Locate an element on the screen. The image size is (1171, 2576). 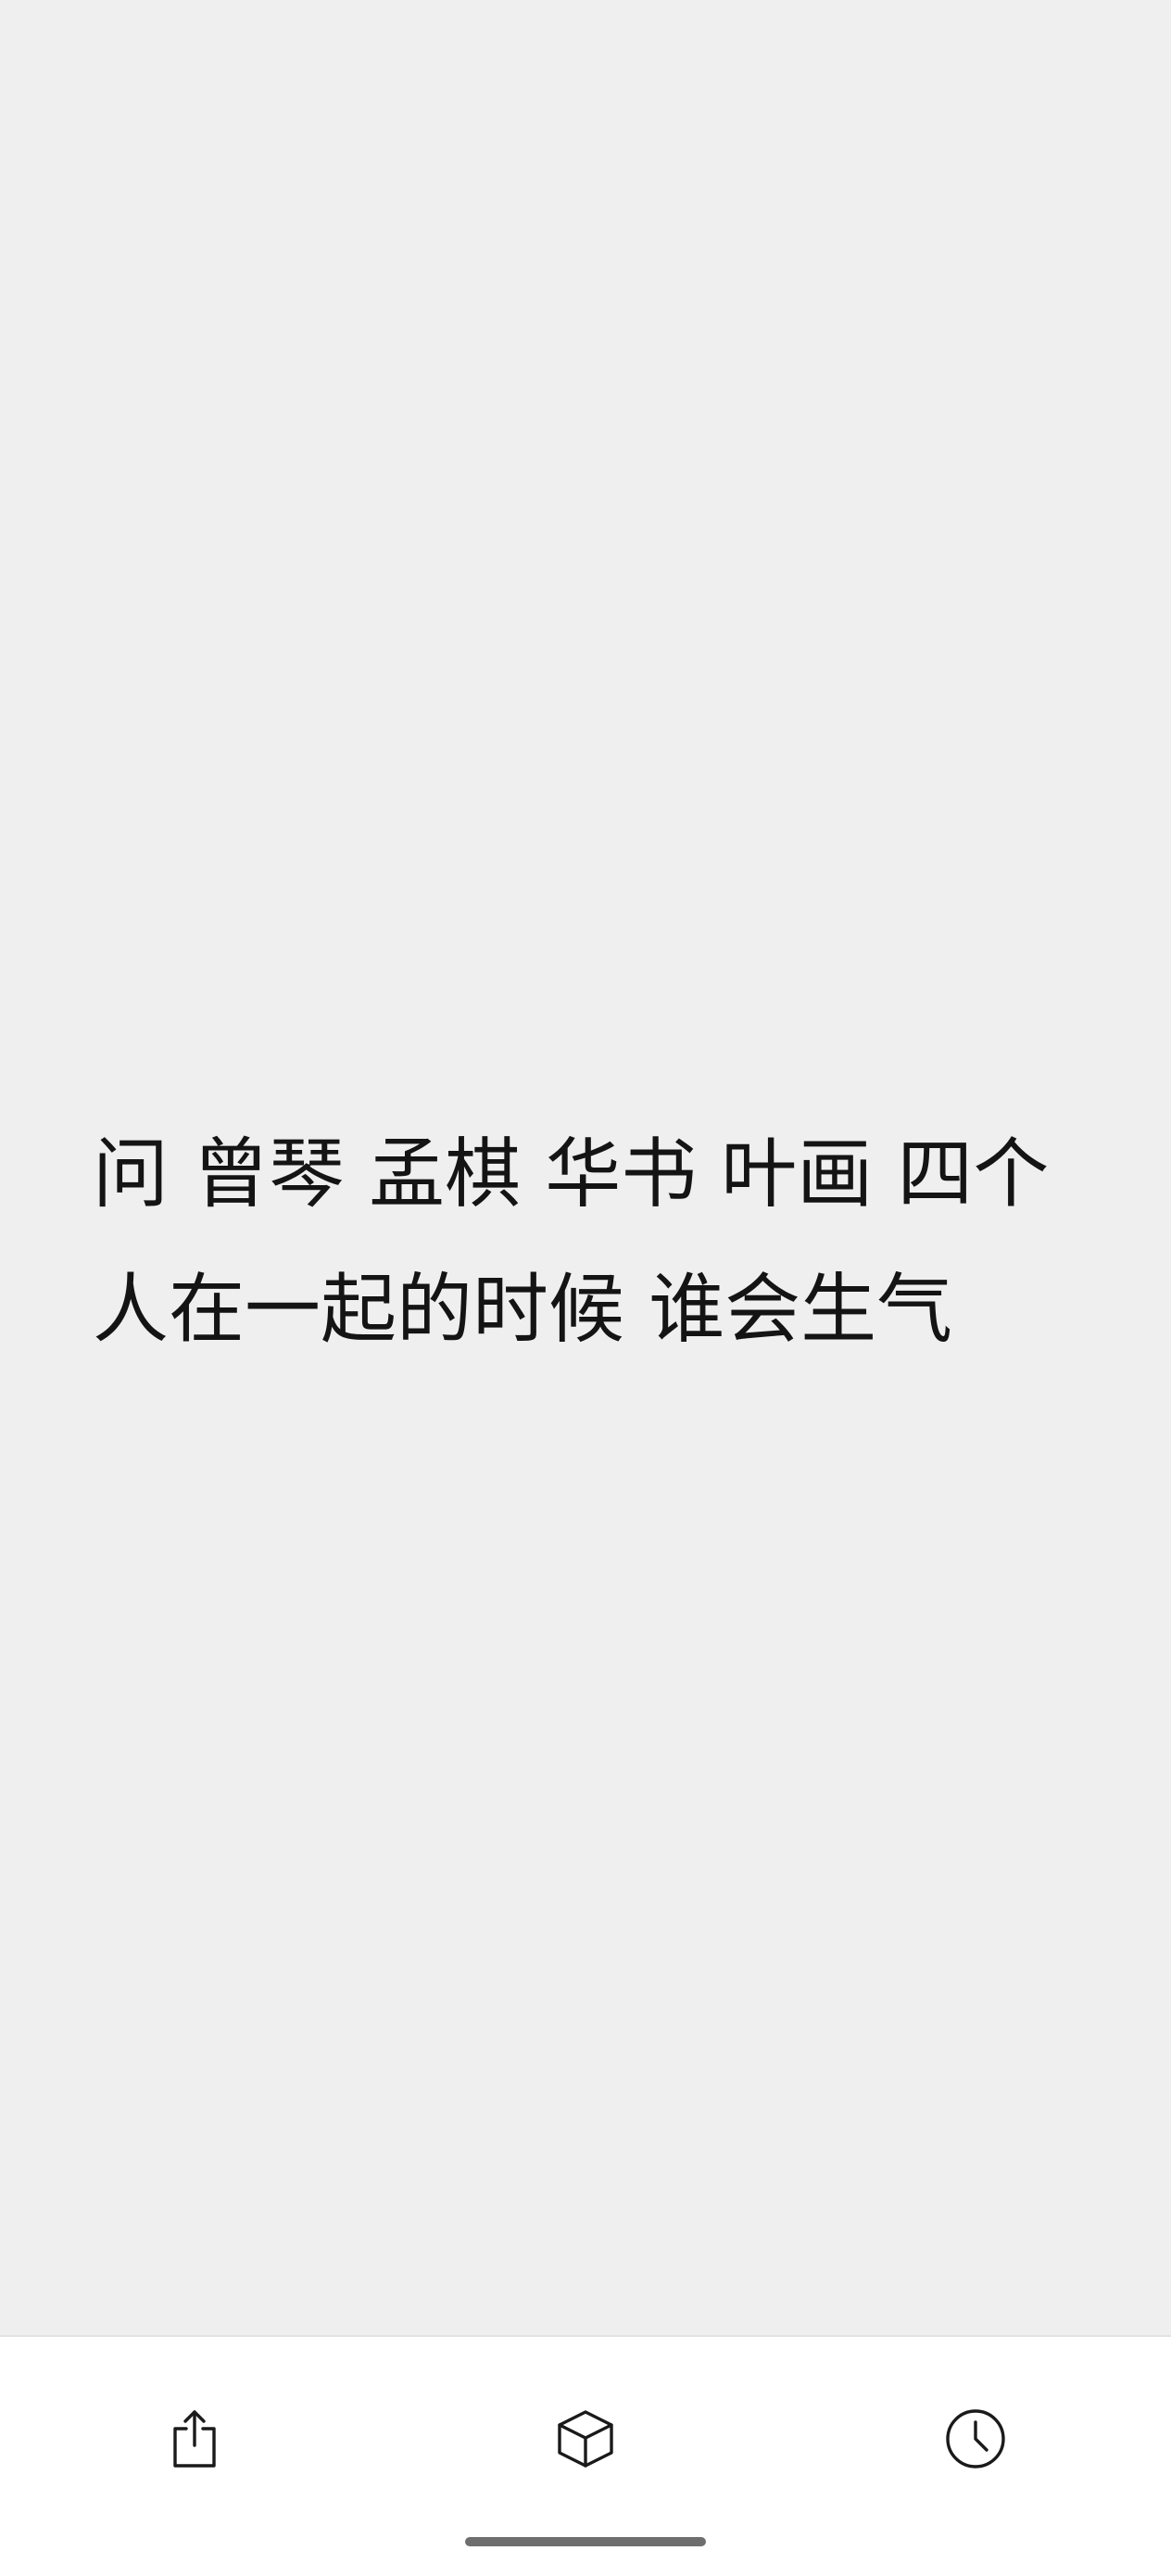
share-icon is located at coordinates (195, 2438).